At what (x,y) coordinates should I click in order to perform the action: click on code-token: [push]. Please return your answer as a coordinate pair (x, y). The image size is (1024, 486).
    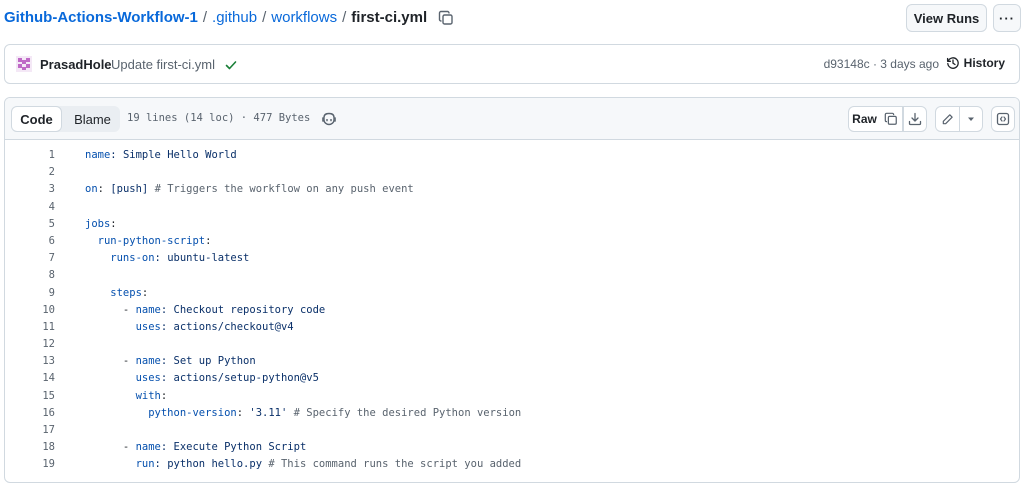
    Looking at the image, I should click on (129, 189).